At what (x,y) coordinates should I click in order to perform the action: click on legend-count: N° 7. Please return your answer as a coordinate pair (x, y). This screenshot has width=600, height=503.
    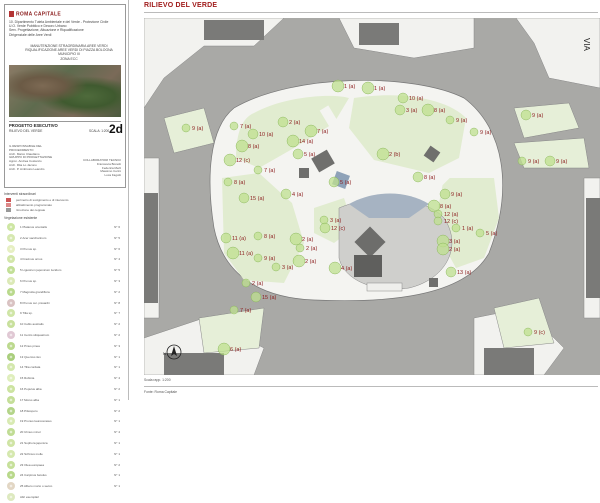
    Looking at the image, I should click on (117, 313).